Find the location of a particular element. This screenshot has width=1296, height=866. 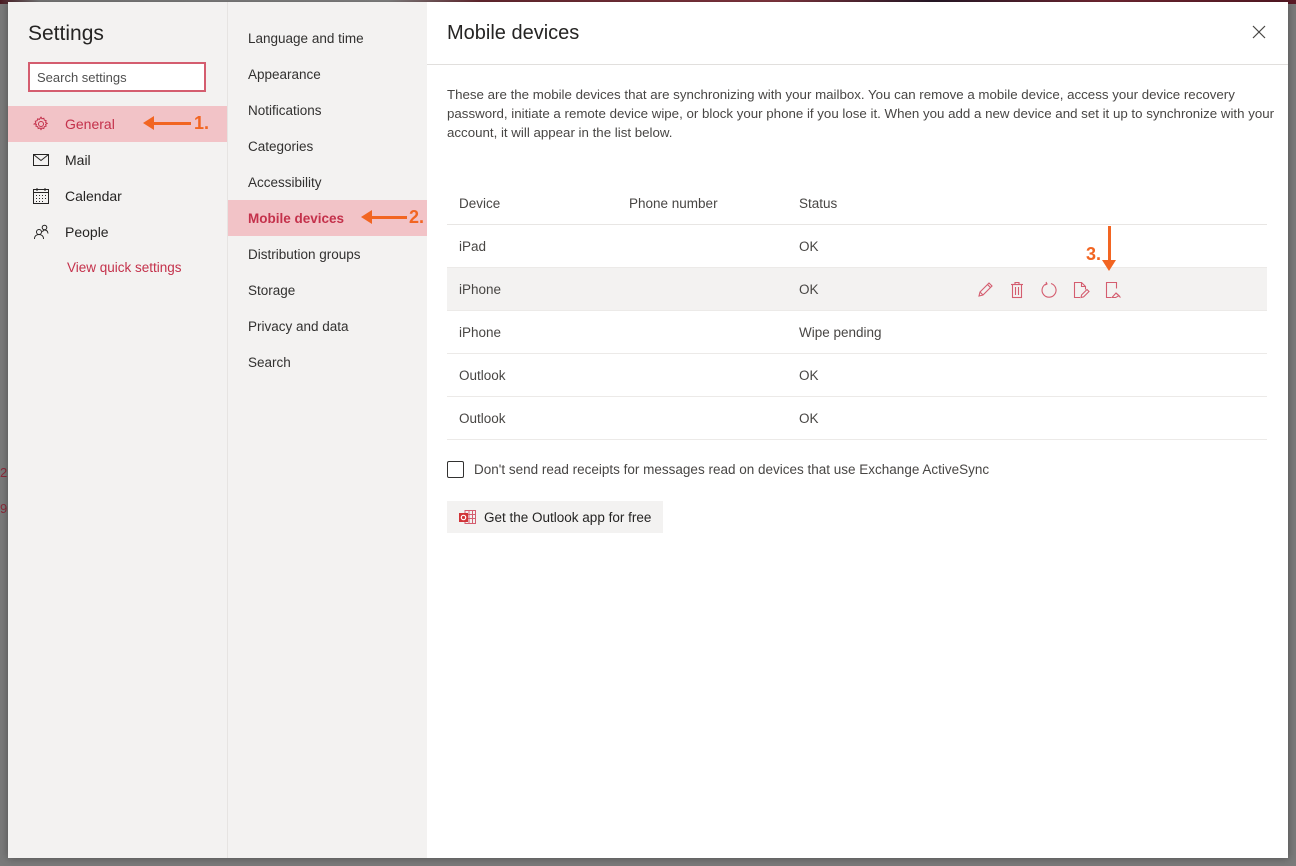

subnav-distribution-groups: Distribution groups is located at coordinates (327, 254).